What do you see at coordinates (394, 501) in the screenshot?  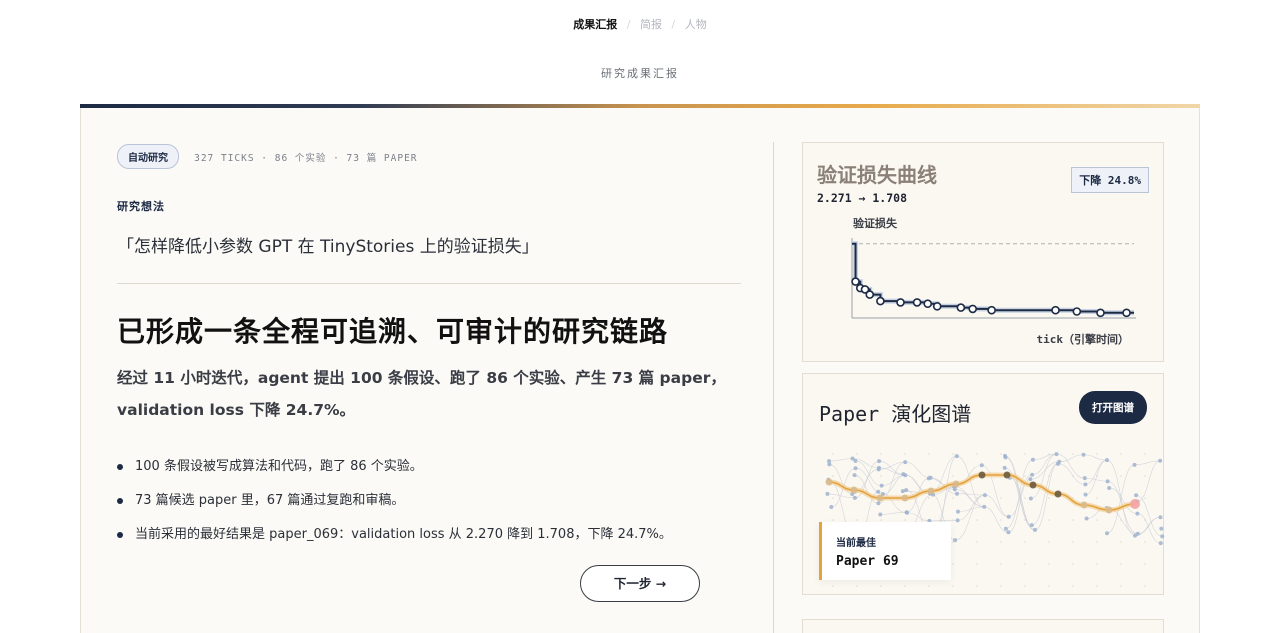 I see `bullet-item: 73 篇候选 paper 里，67 篇通过复跑和审稿。` at bounding box center [394, 501].